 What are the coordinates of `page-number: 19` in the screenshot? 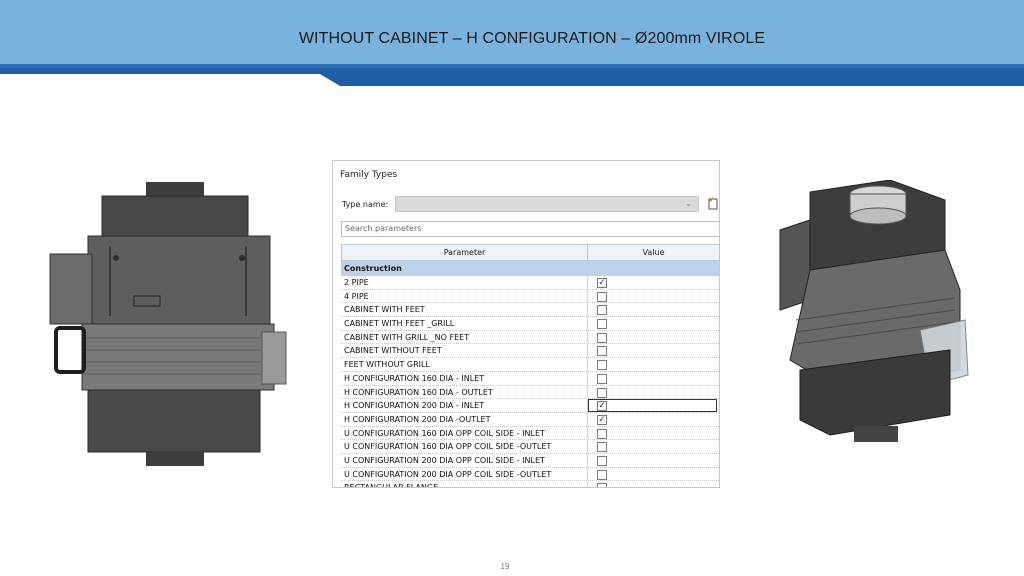 It's located at (505, 566).